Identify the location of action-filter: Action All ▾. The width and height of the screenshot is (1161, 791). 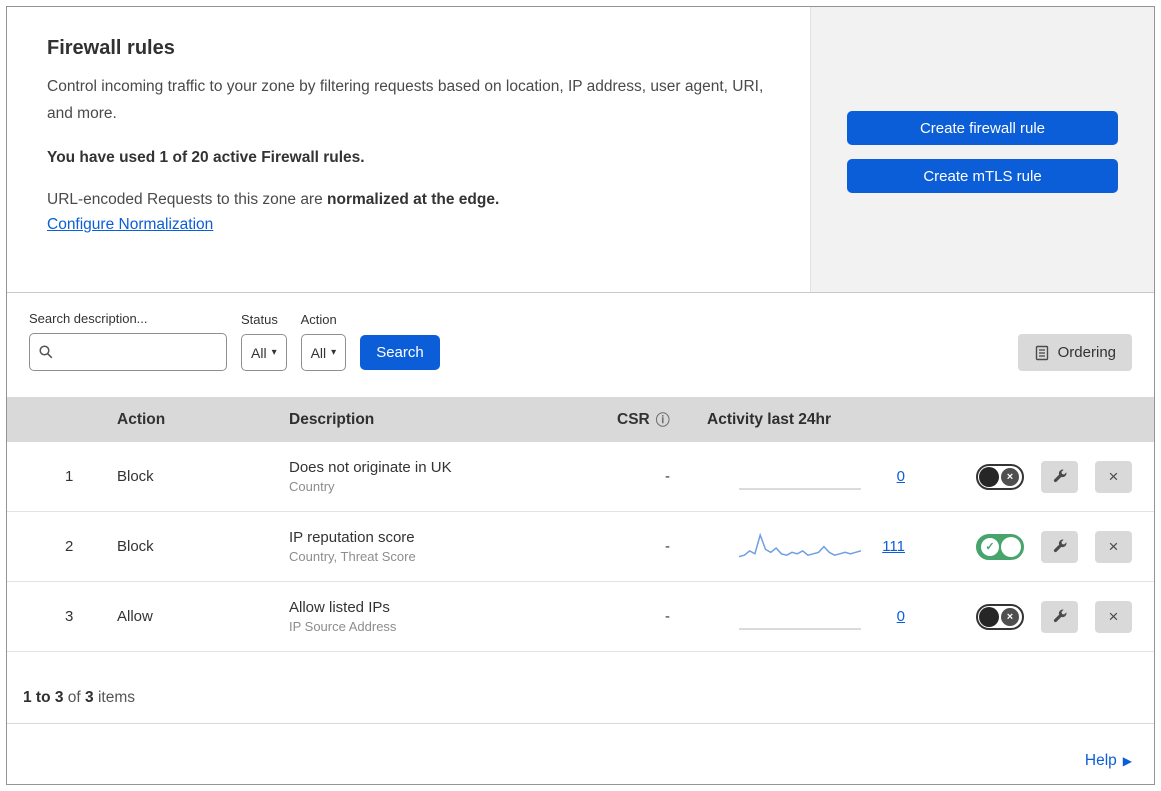
(323, 341).